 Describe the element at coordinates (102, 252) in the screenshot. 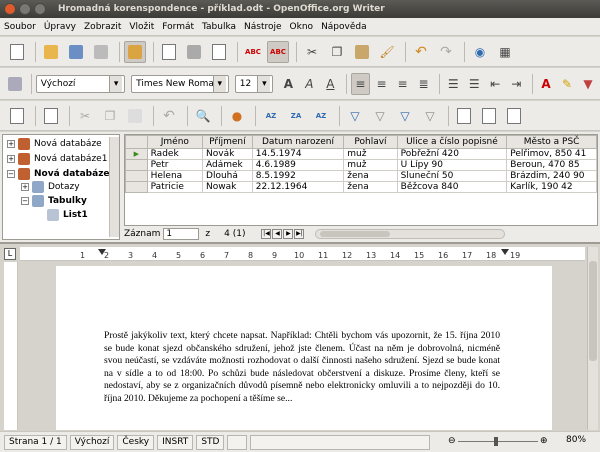

I see `left-indent-marker-icon` at that location.